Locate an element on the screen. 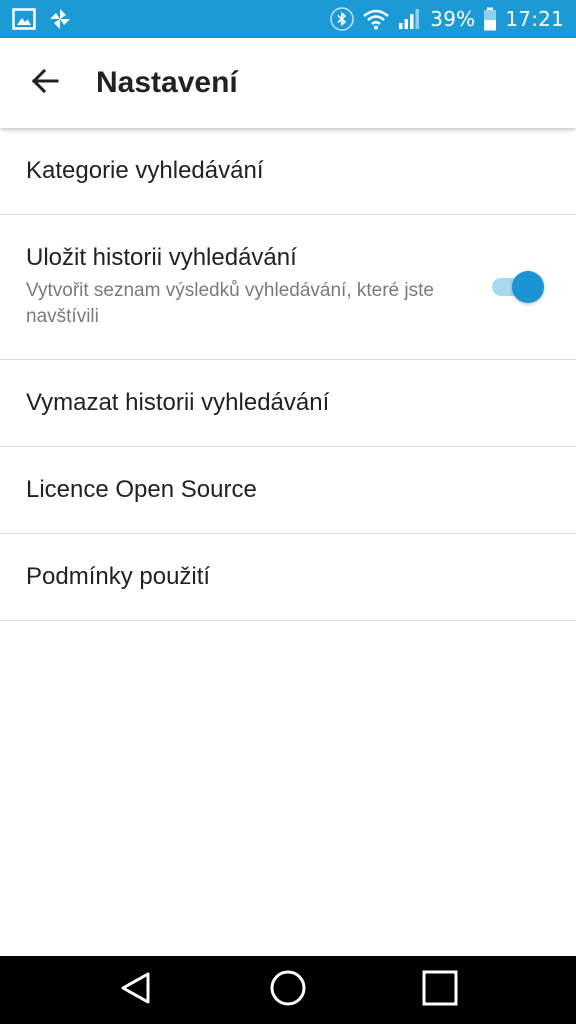 The width and height of the screenshot is (576, 1024). nav-home-button is located at coordinates (288, 990).